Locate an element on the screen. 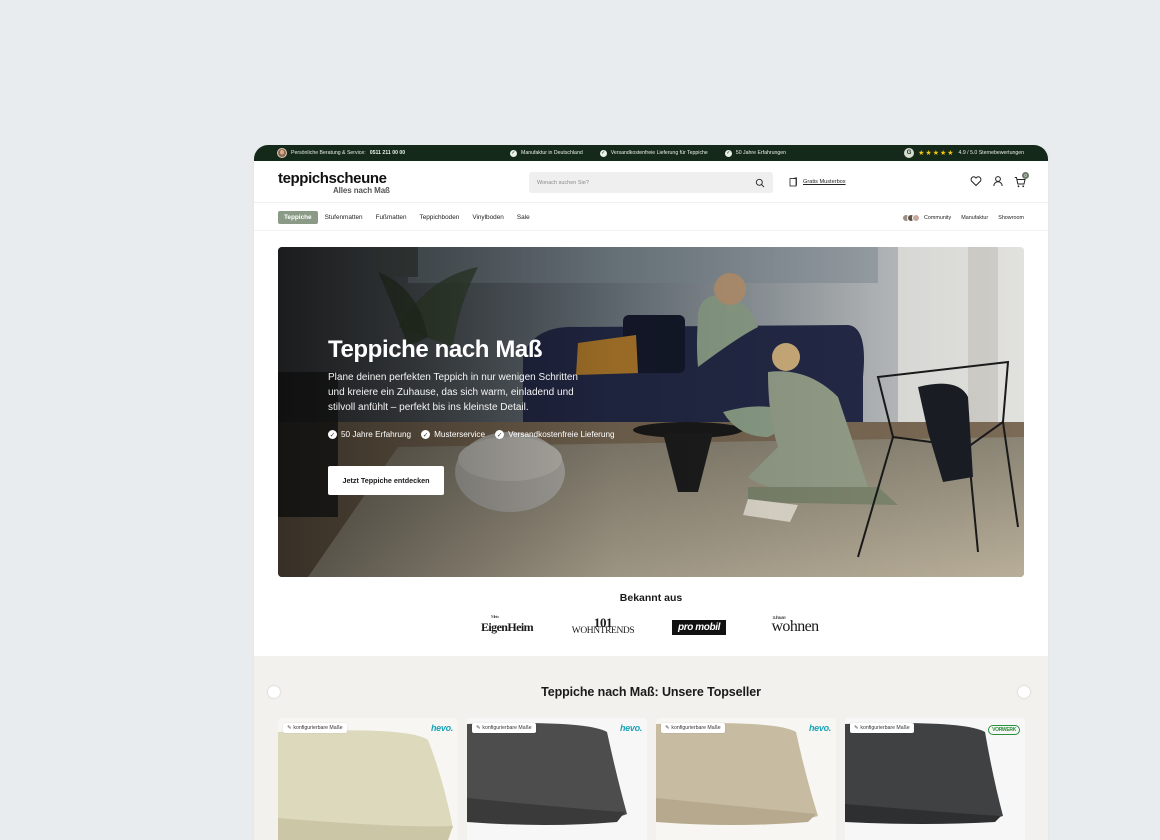 Image resolution: width=1160 pixels, height=840 pixels. product-card: ✎ konfigurierbare Maße VORWERK is located at coordinates (935, 779).